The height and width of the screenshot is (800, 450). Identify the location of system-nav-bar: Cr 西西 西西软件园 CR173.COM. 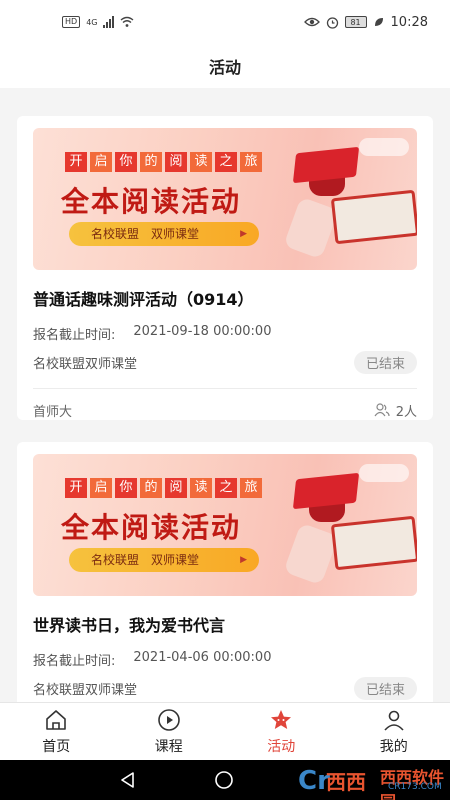
(225, 780).